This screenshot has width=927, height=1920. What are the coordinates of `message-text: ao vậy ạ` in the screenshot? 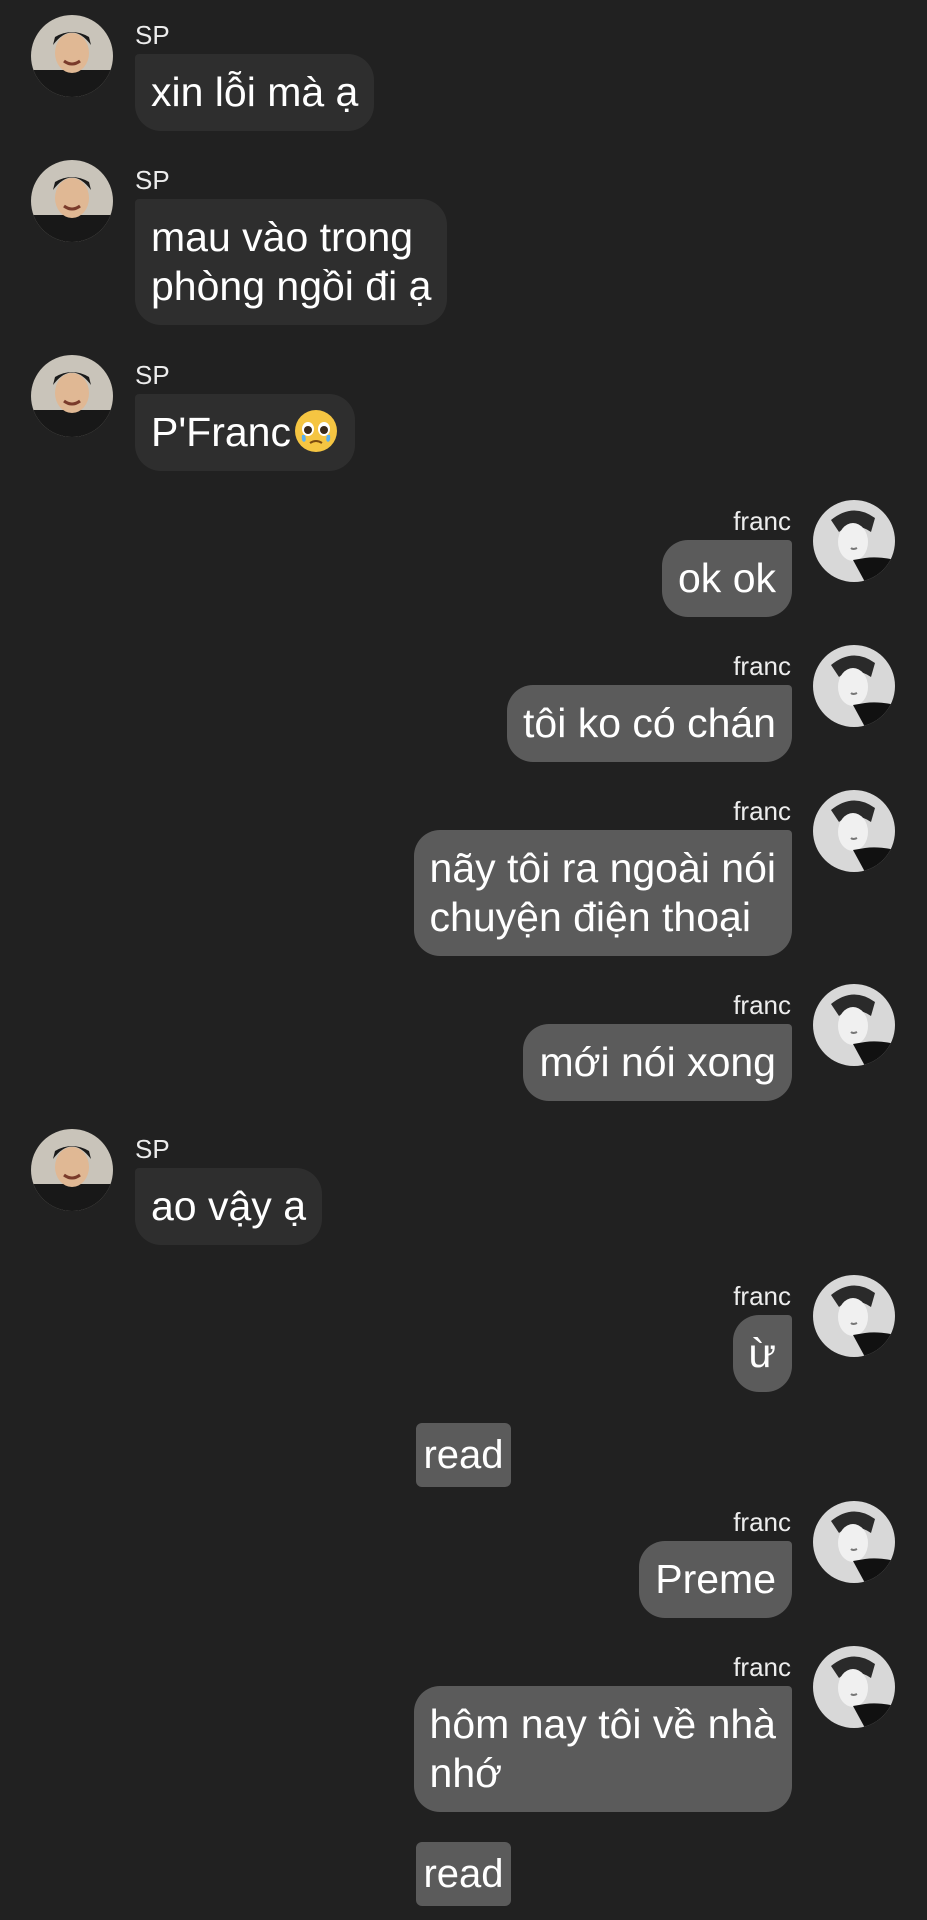 It's located at (228, 1206).